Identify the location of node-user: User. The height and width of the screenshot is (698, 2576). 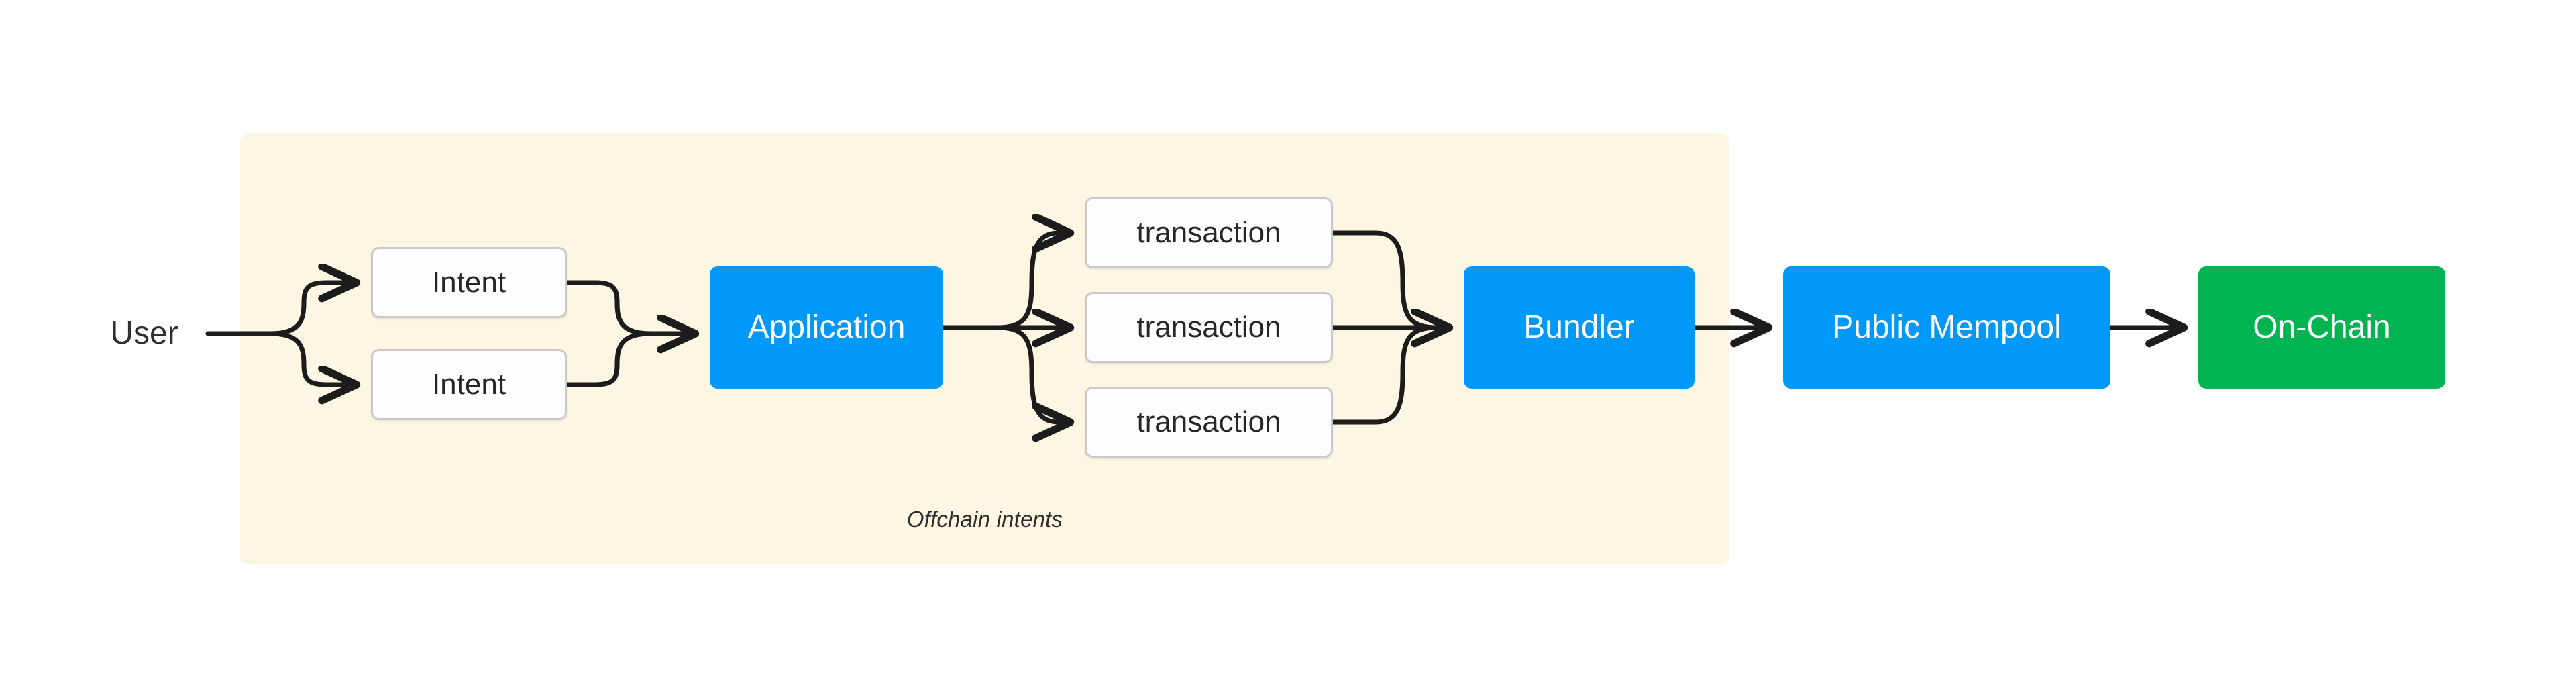
(144, 333).